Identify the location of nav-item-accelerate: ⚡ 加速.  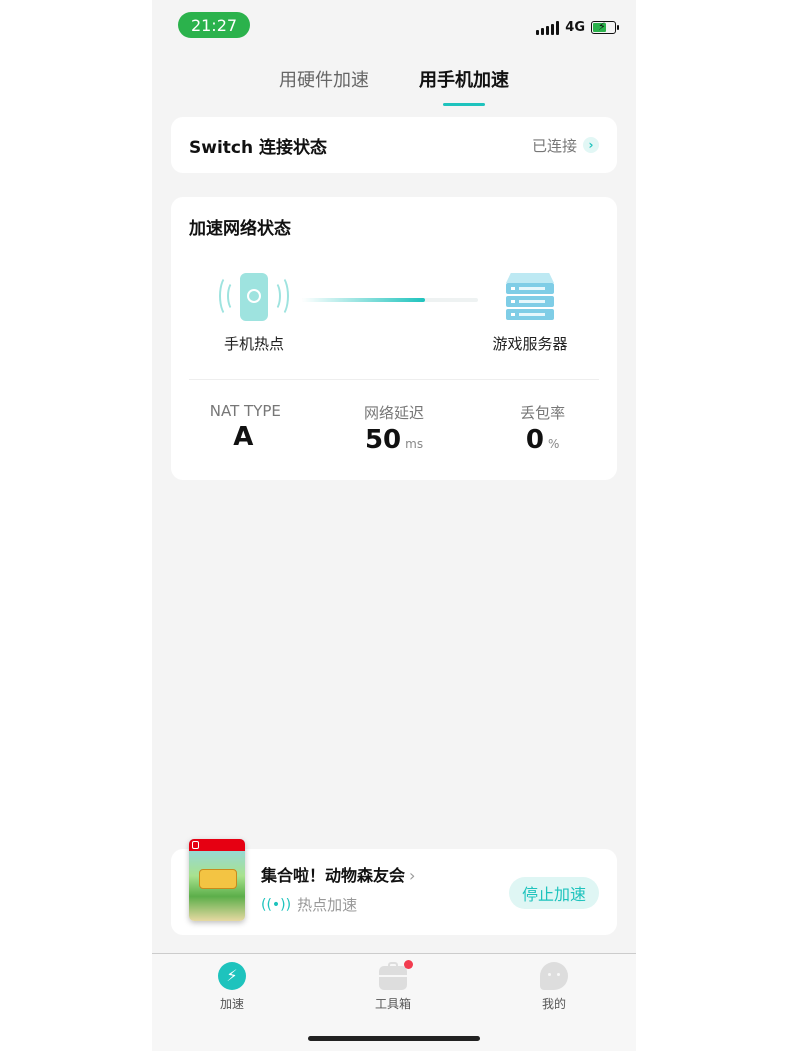
(232, 987).